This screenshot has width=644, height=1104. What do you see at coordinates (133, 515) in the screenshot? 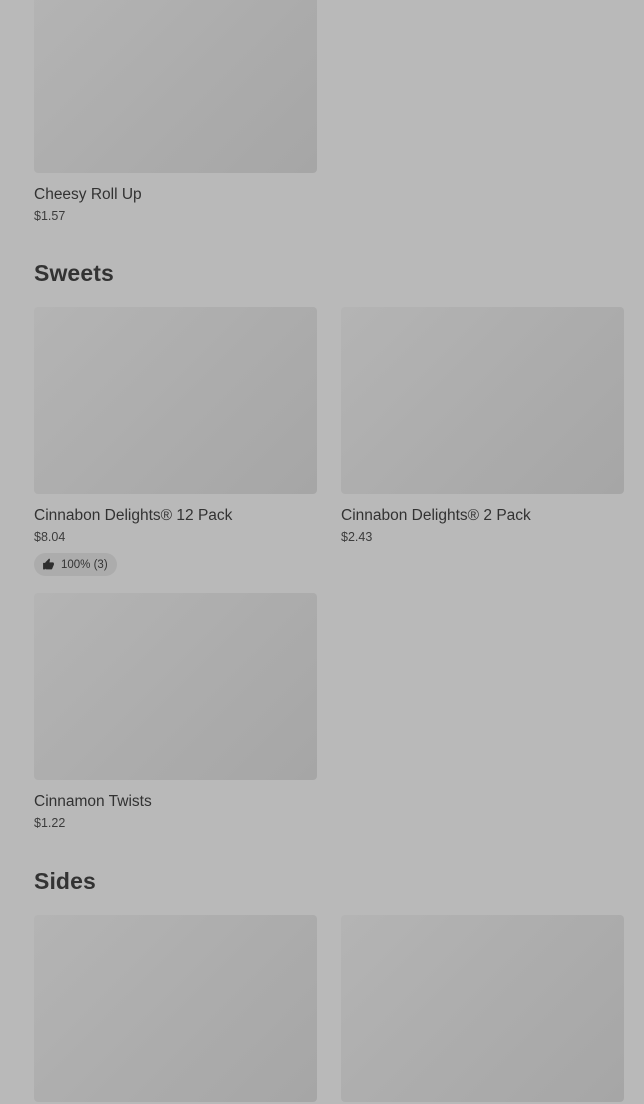
I see `menu-item-name: Cinnabon Delights® 12 Pack` at bounding box center [133, 515].